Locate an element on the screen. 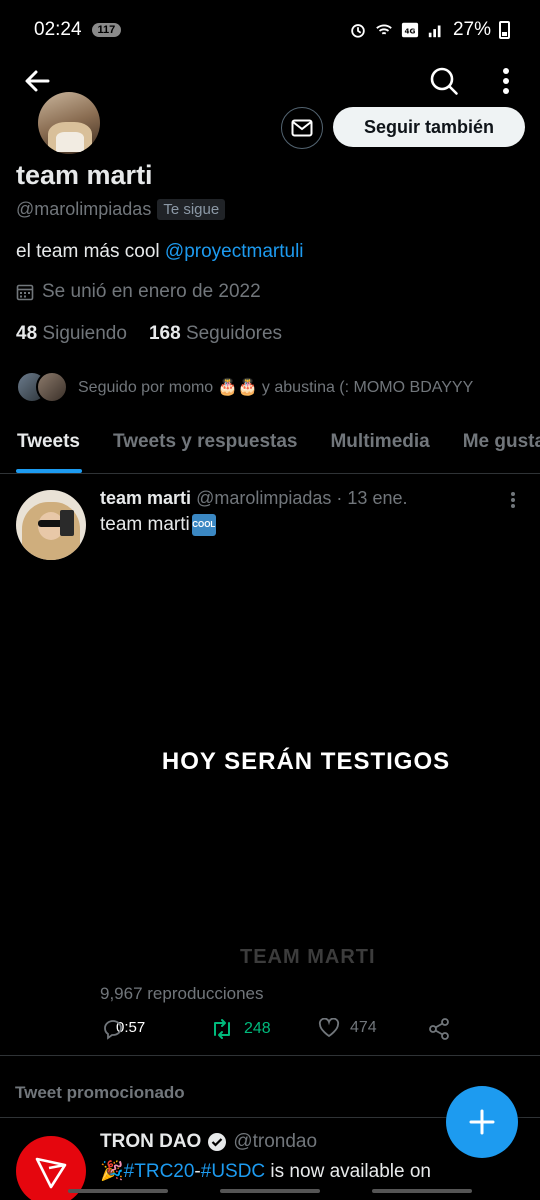 Image resolution: width=540 pixels, height=1200 pixels. tron-logo-icon is located at coordinates (51, 1173).